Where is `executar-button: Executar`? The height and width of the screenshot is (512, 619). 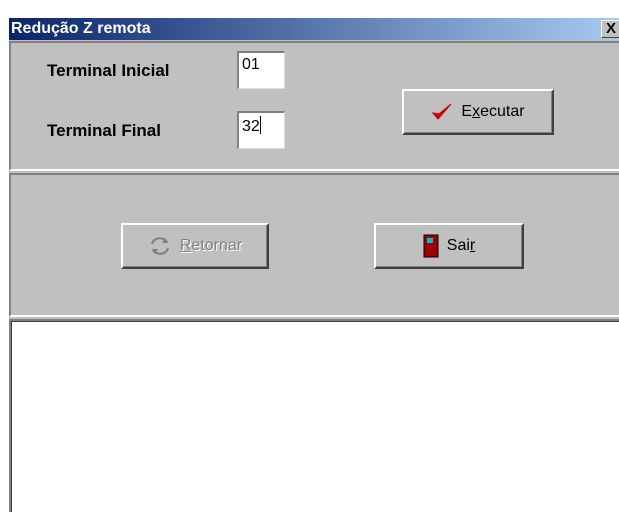
executar-button: Executar is located at coordinates (478, 112).